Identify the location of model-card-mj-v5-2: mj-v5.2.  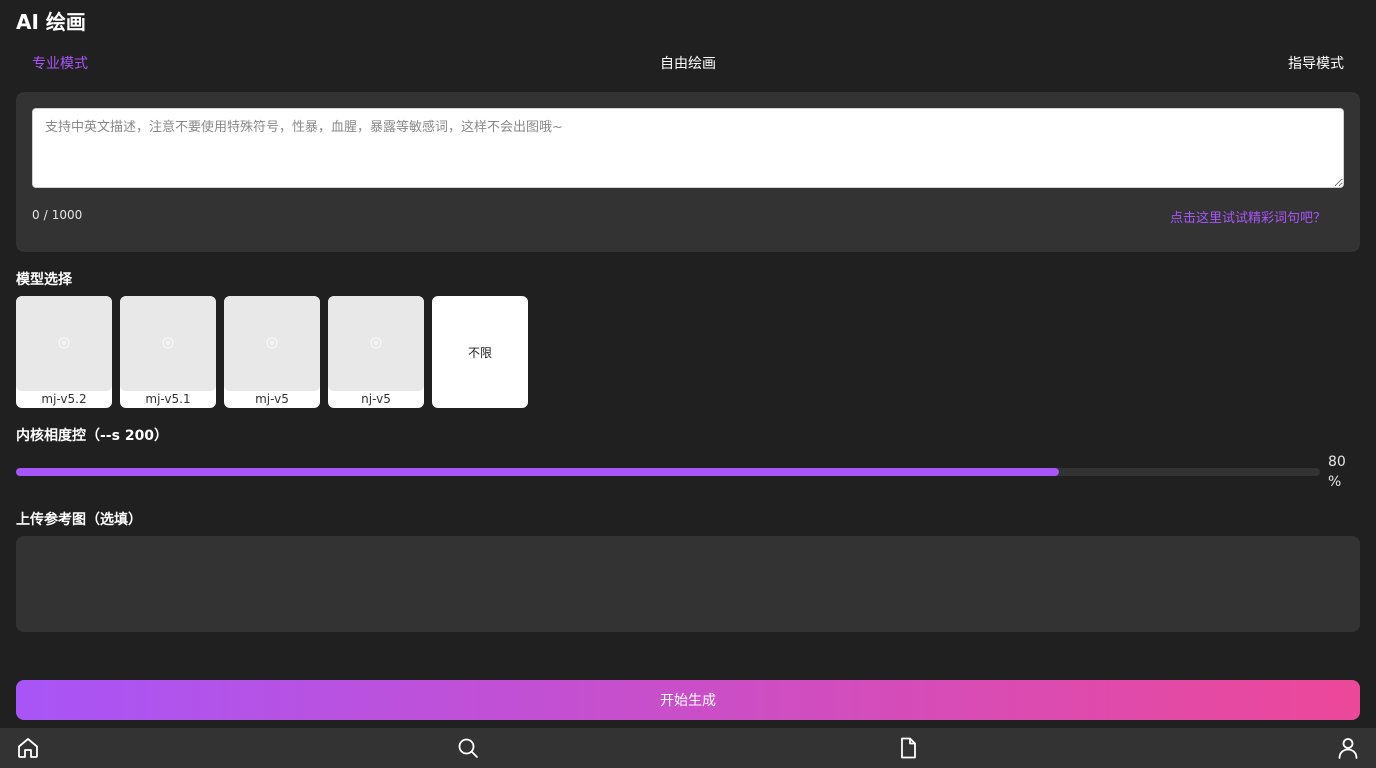
(64, 352).